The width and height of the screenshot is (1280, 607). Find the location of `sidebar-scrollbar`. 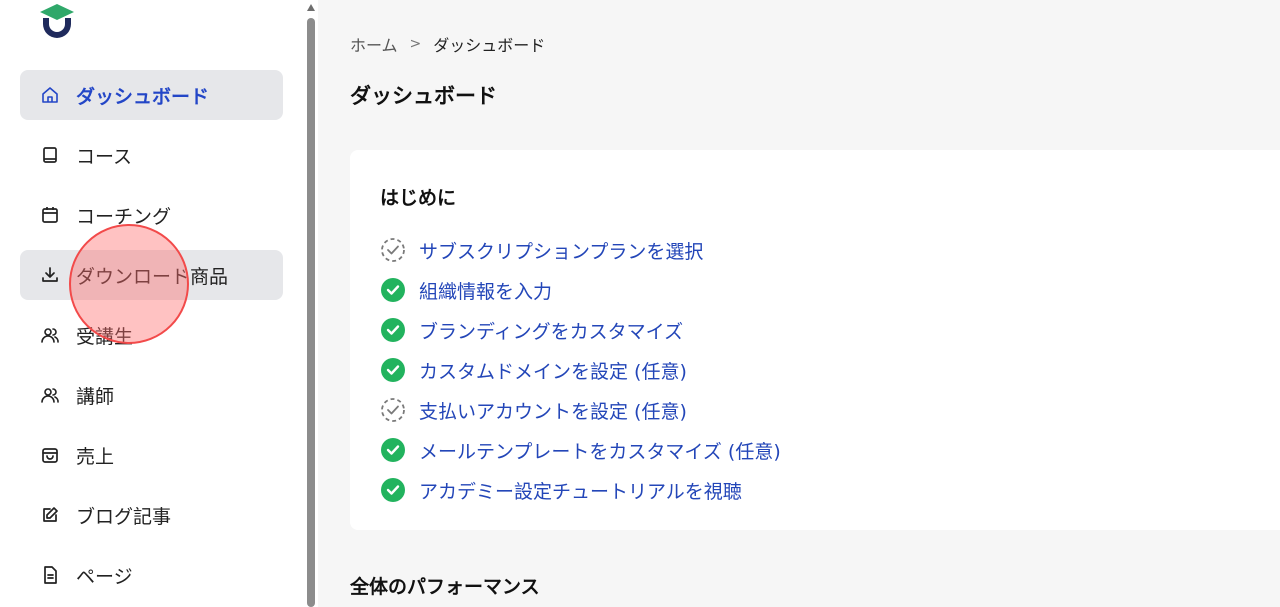

sidebar-scrollbar is located at coordinates (311, 303).